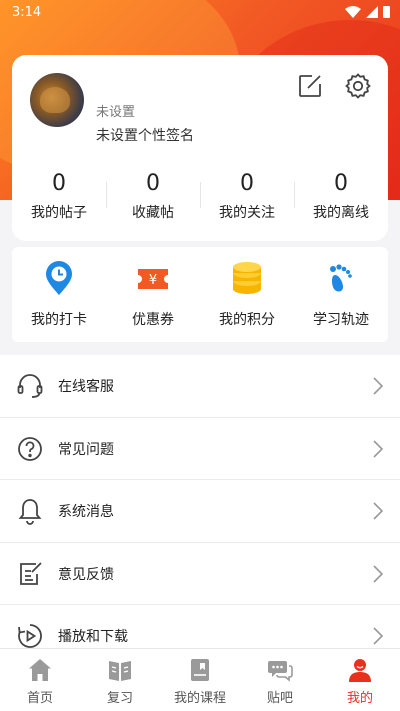 This screenshot has height=711, width=400. What do you see at coordinates (200, 386) in the screenshot?
I see `menu-item-online-service: 在线客服` at bounding box center [200, 386].